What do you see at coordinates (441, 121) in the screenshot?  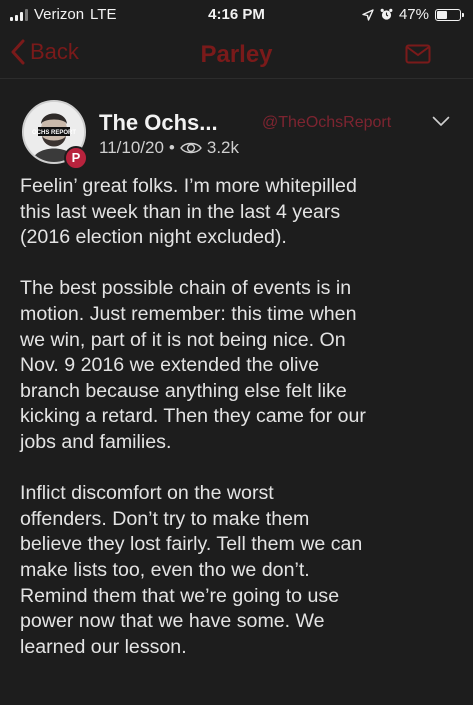 I see `chevron-down-icon` at bounding box center [441, 121].